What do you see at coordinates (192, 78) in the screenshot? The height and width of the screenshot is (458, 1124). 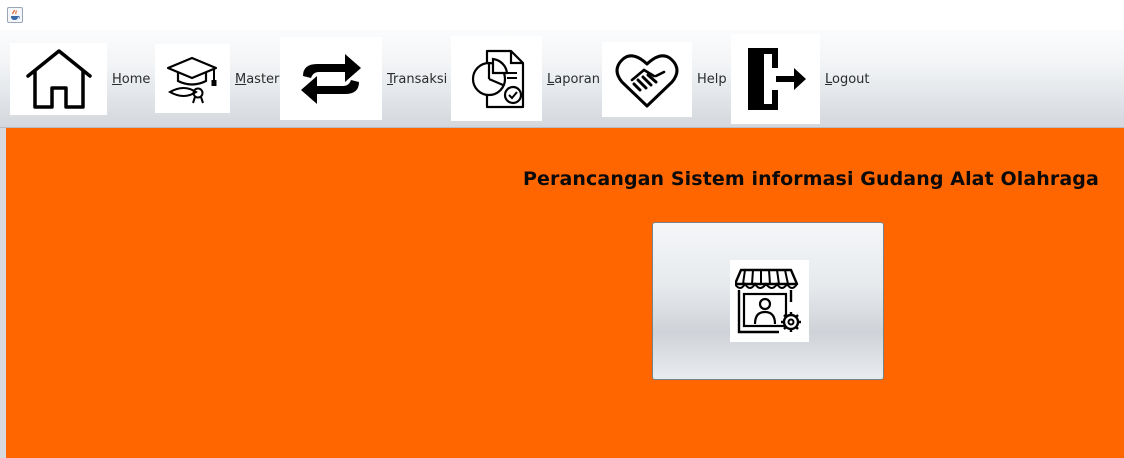 I see `graduation-cap-icon` at bounding box center [192, 78].